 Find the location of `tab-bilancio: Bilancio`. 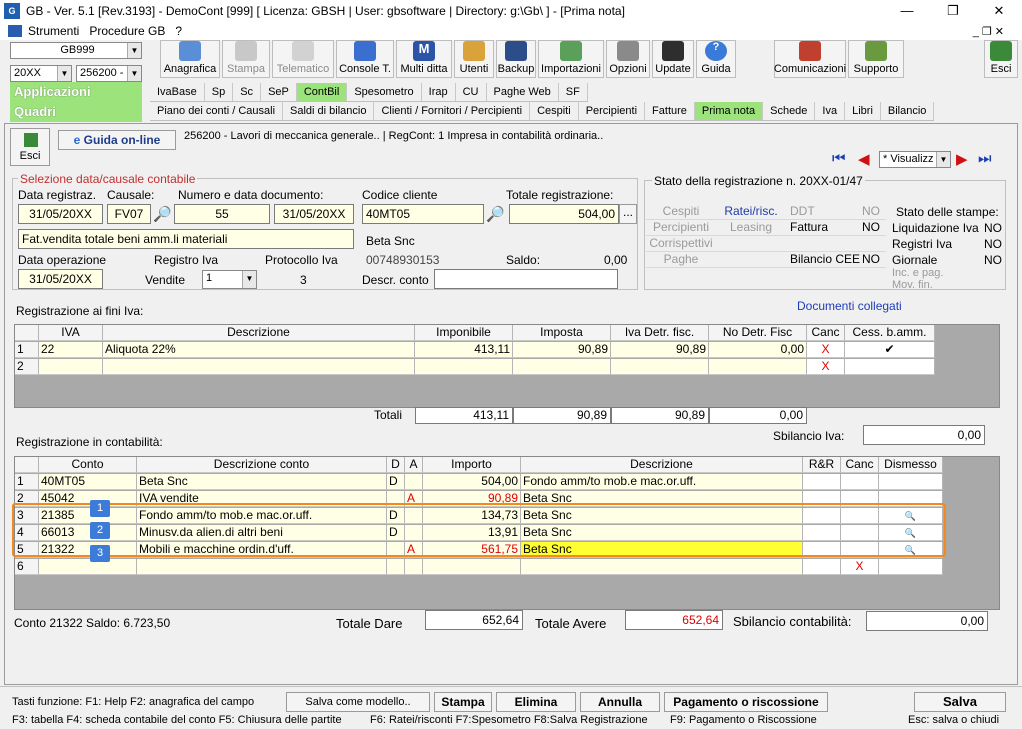

tab-bilancio: Bilancio is located at coordinates (908, 111).